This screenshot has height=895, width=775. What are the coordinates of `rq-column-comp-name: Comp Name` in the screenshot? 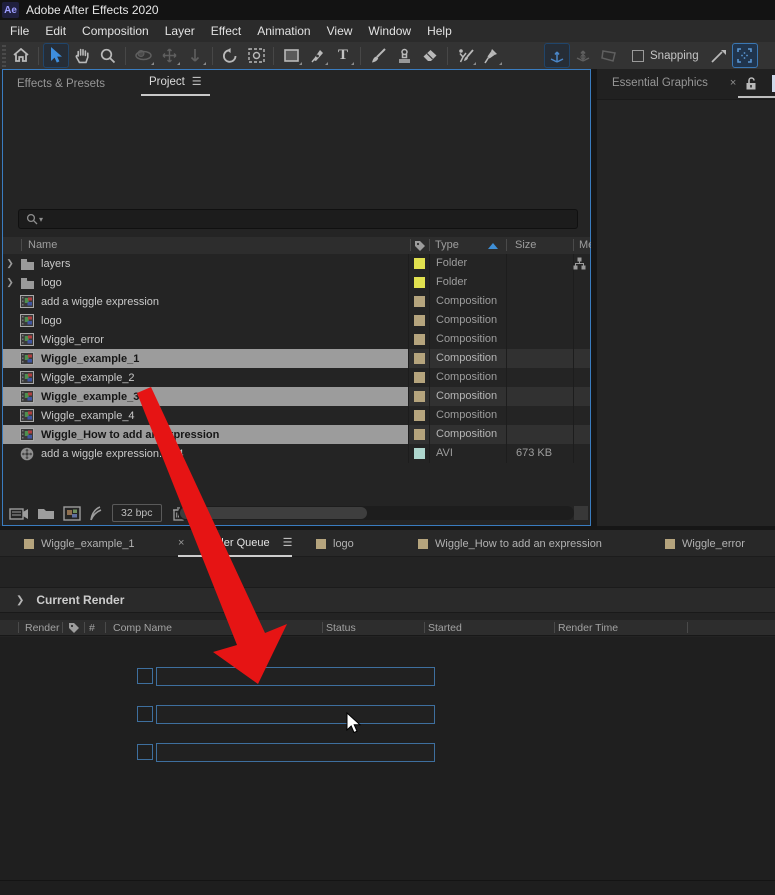 It's located at (142, 628).